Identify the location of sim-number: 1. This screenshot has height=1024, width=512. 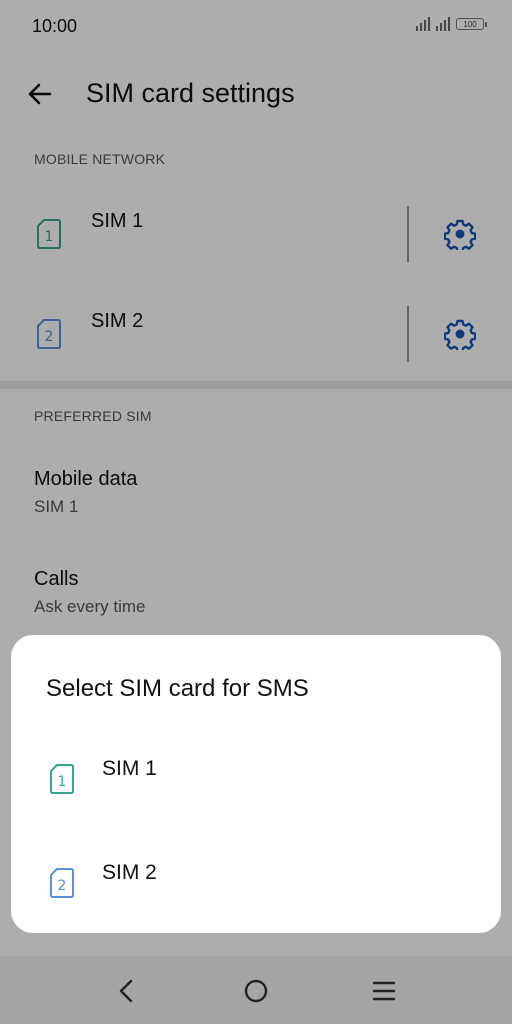
(62, 782).